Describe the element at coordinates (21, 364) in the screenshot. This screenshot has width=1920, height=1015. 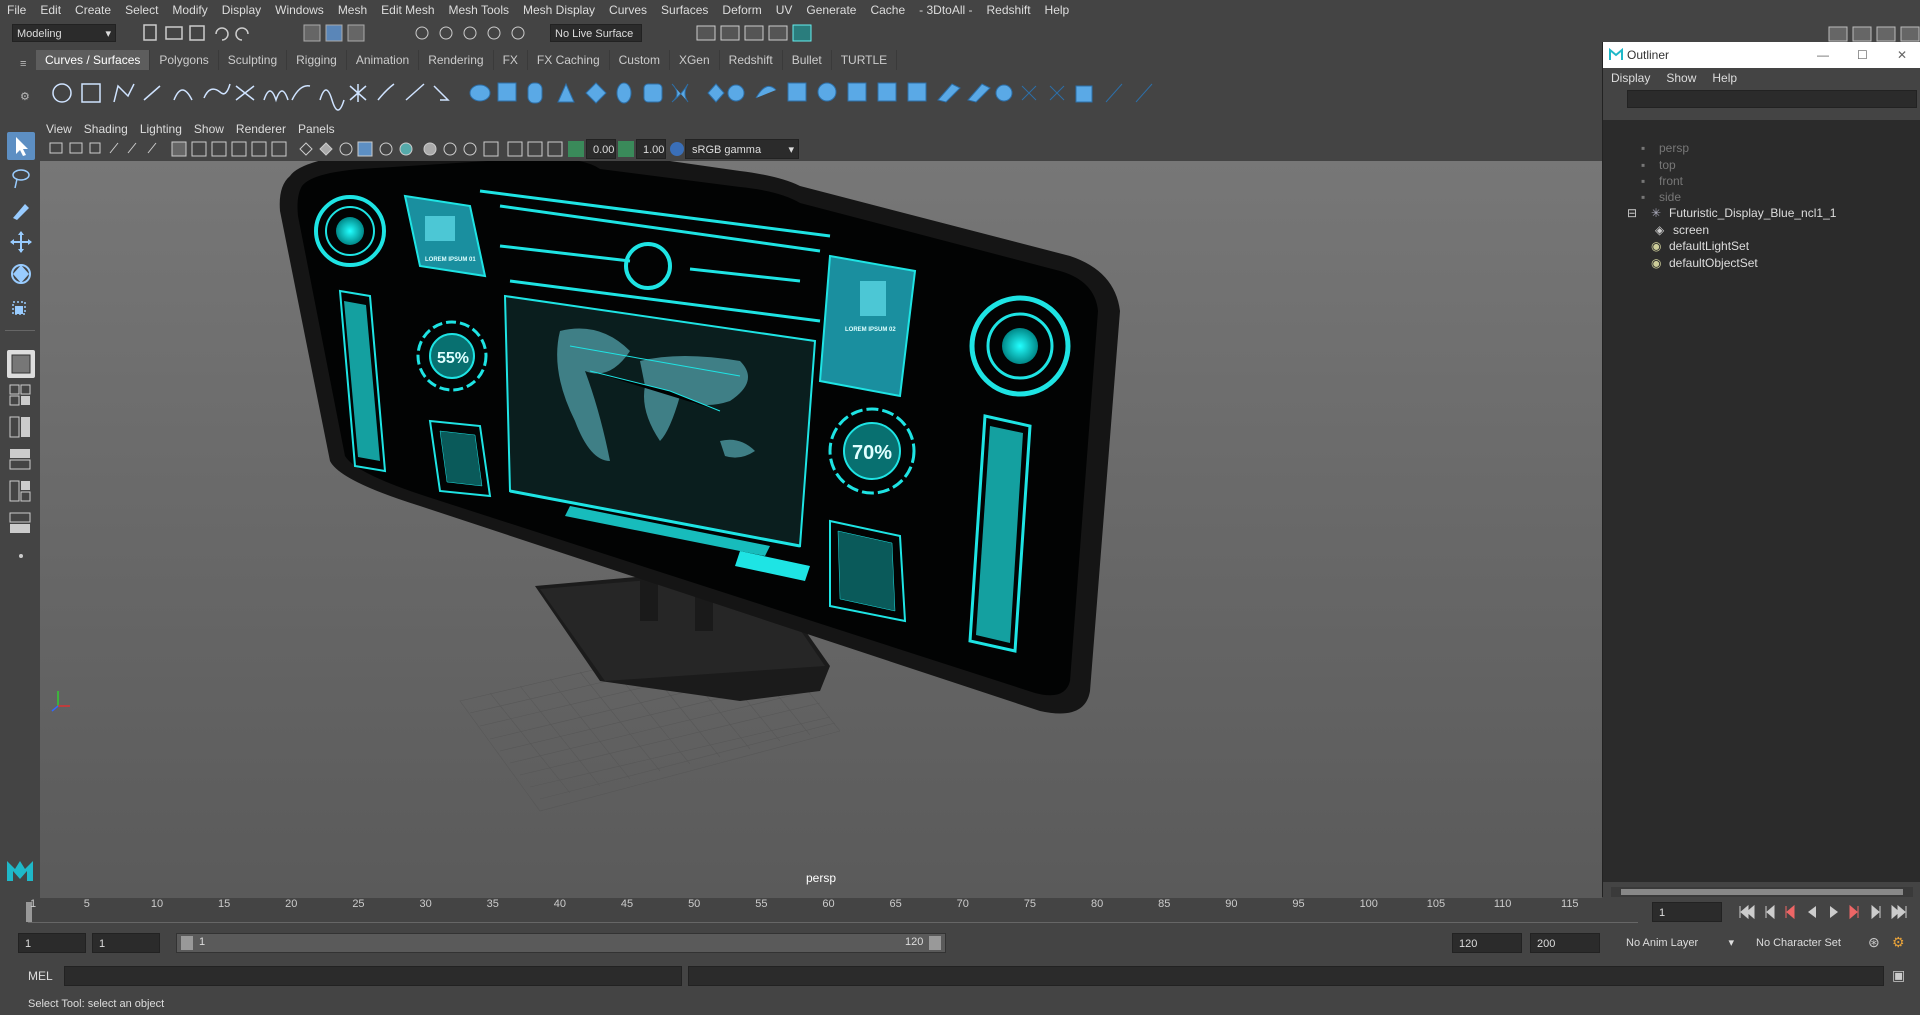
I see `single-view-layout` at that location.